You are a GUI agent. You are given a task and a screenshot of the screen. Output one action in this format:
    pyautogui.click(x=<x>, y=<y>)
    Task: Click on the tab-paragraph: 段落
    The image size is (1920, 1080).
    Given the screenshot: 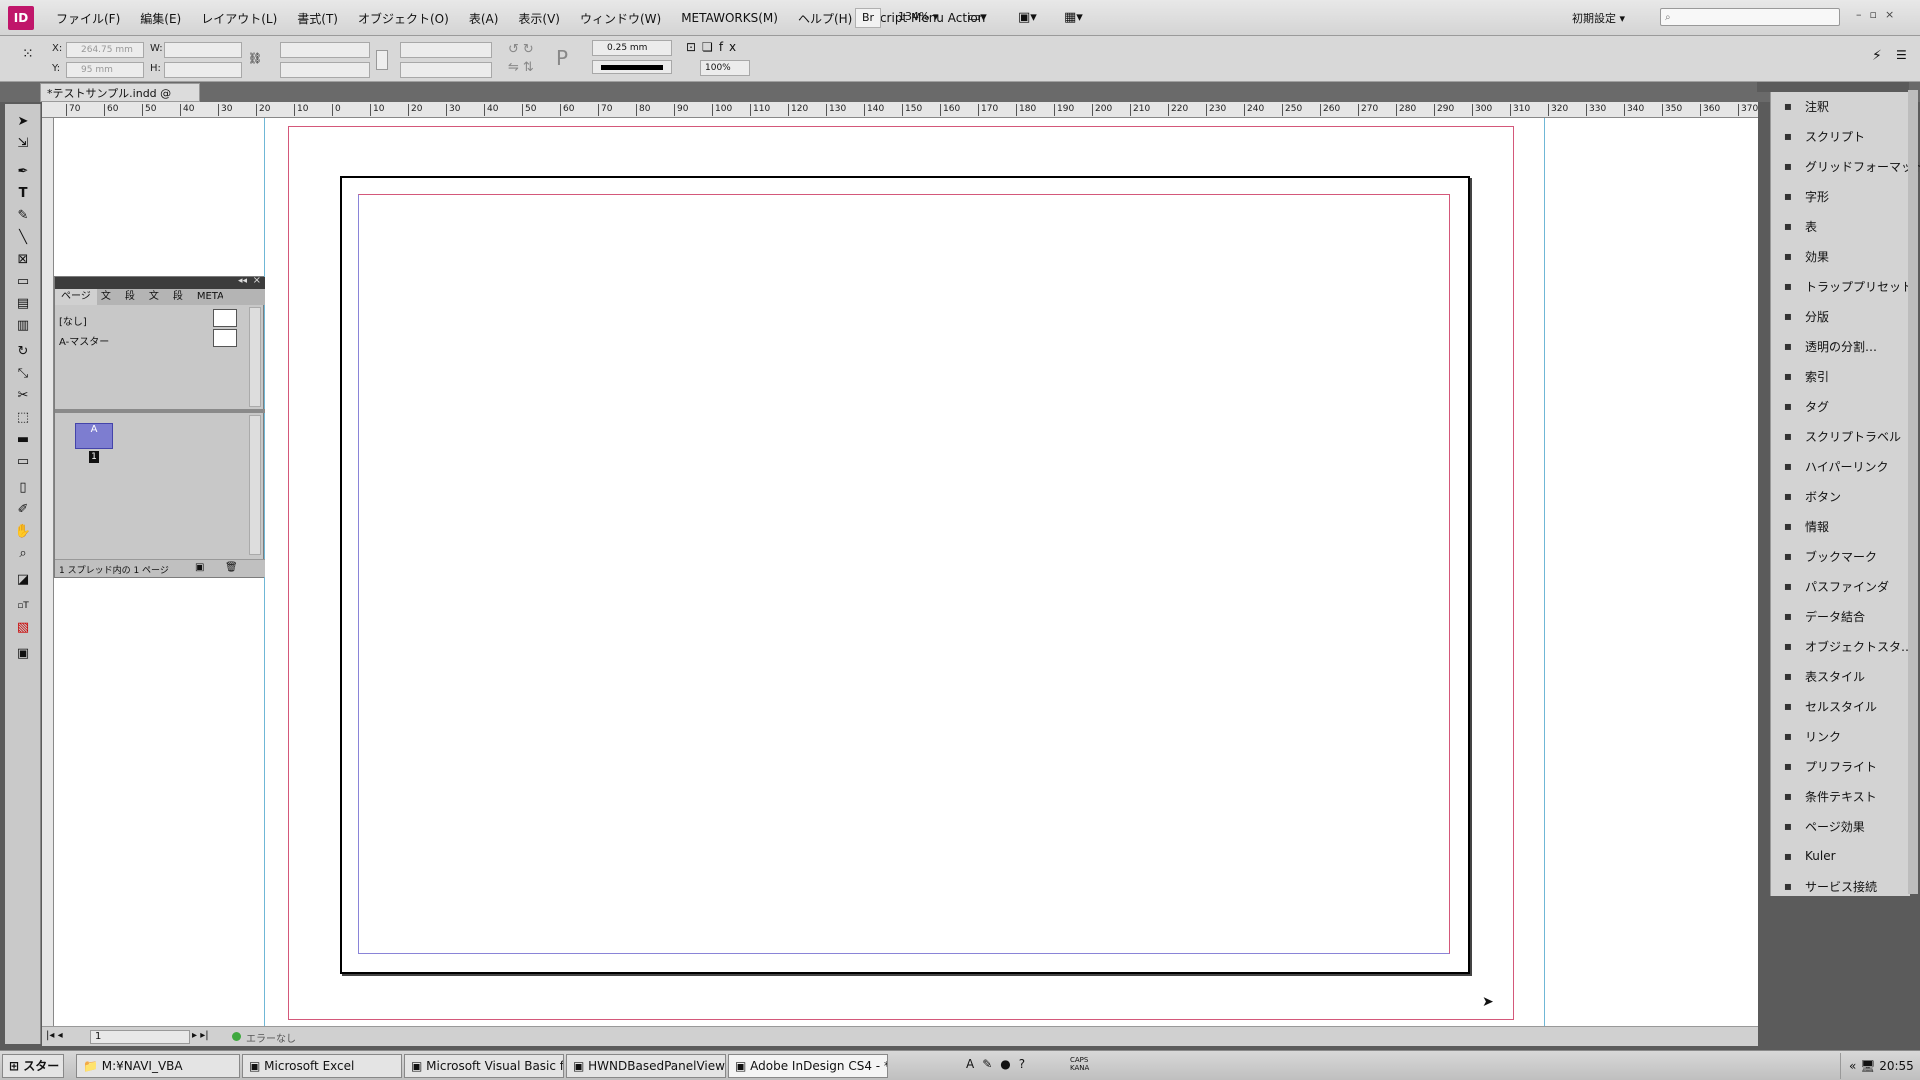 What is the action you would take?
    pyautogui.click(x=133, y=297)
    